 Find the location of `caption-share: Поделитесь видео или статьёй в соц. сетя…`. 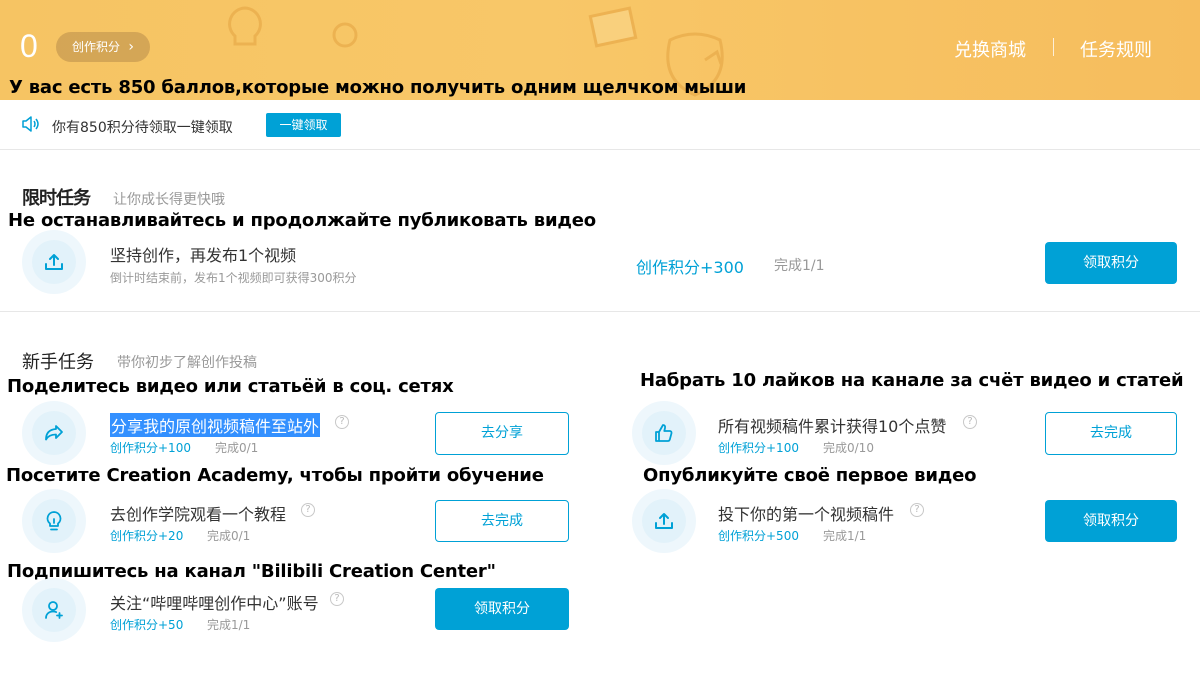

caption-share: Поделитесь видео или статьёй в соц. сетя… is located at coordinates (230, 386).